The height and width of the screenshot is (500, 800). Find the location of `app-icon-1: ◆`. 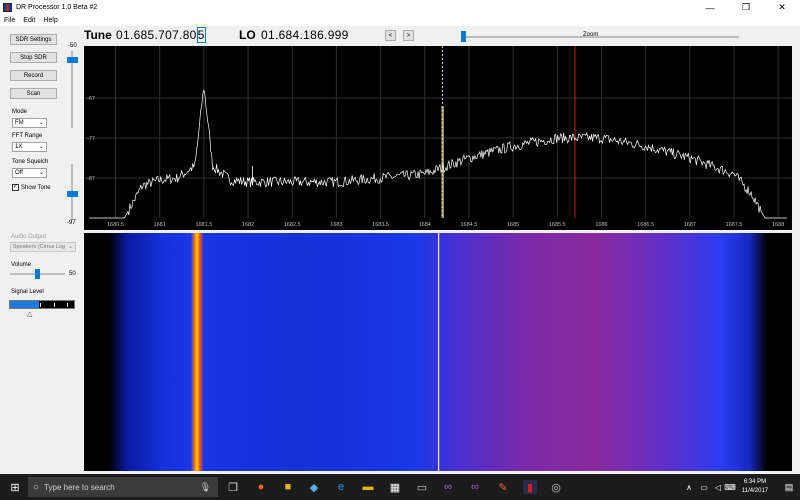

app-icon-1: ◆ is located at coordinates (314, 487).